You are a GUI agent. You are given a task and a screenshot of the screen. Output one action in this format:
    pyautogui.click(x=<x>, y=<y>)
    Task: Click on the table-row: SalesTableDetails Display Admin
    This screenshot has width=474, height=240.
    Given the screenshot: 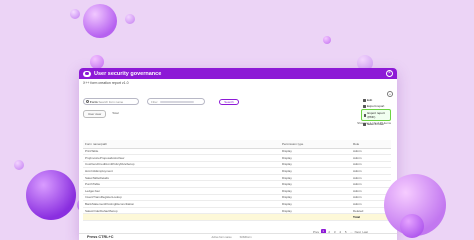 What is the action you would take?
    pyautogui.click(x=237, y=178)
    